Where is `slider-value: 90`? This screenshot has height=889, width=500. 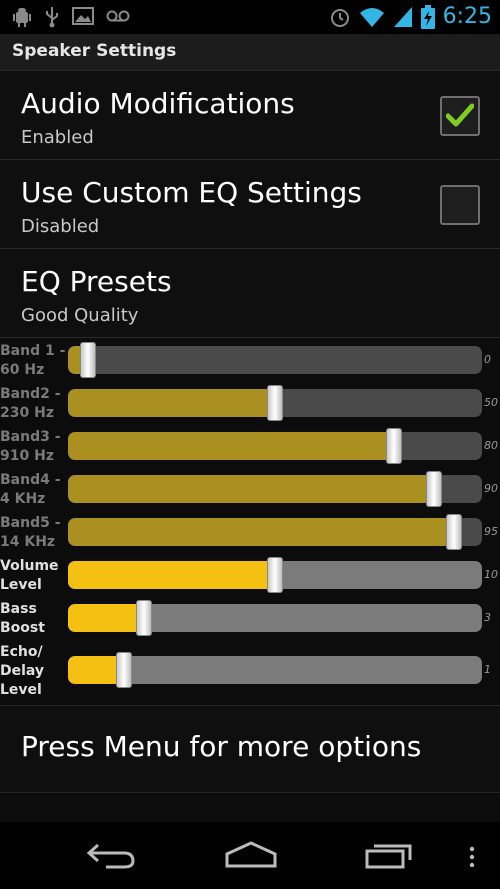
slider-value: 90 is located at coordinates (491, 488).